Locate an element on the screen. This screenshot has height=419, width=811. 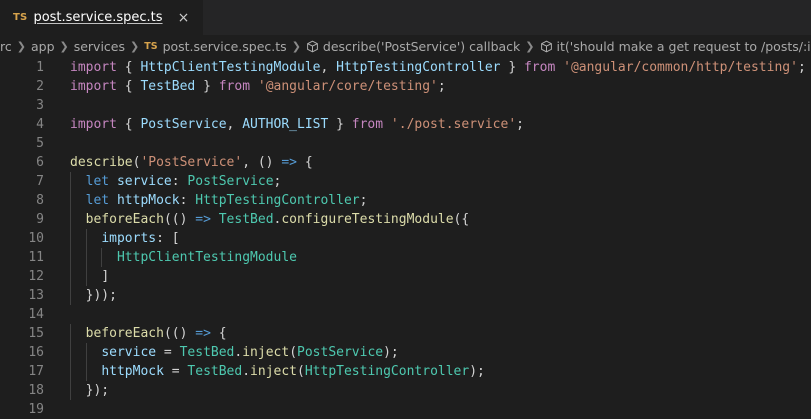
code-line: 18 }); is located at coordinates (405, 390).